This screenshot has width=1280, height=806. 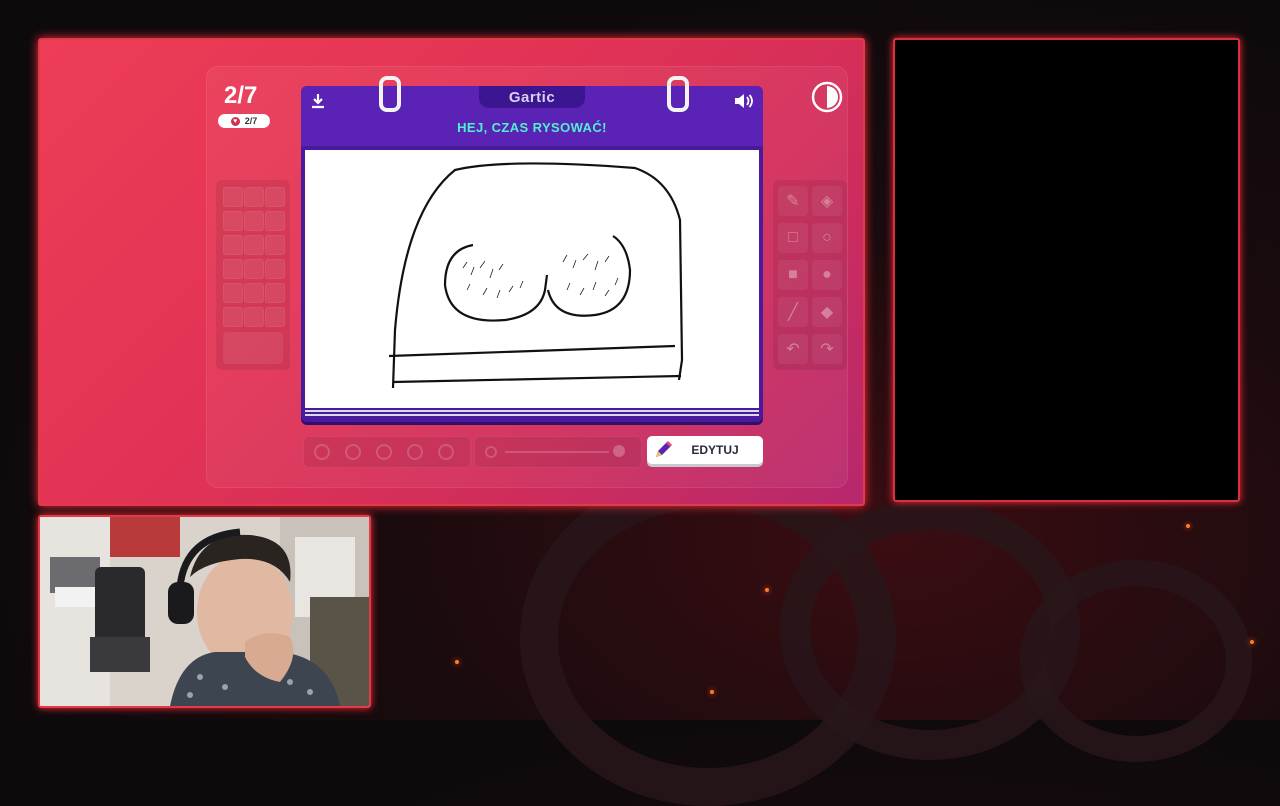 What do you see at coordinates (532, 127) in the screenshot?
I see `prompt-text: HEJ, CZAS RYSOWAĆ!` at bounding box center [532, 127].